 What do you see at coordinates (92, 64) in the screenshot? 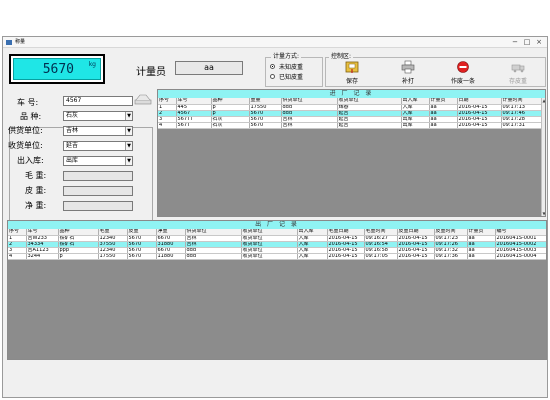
I see `weight-unit: kg` at bounding box center [92, 64].